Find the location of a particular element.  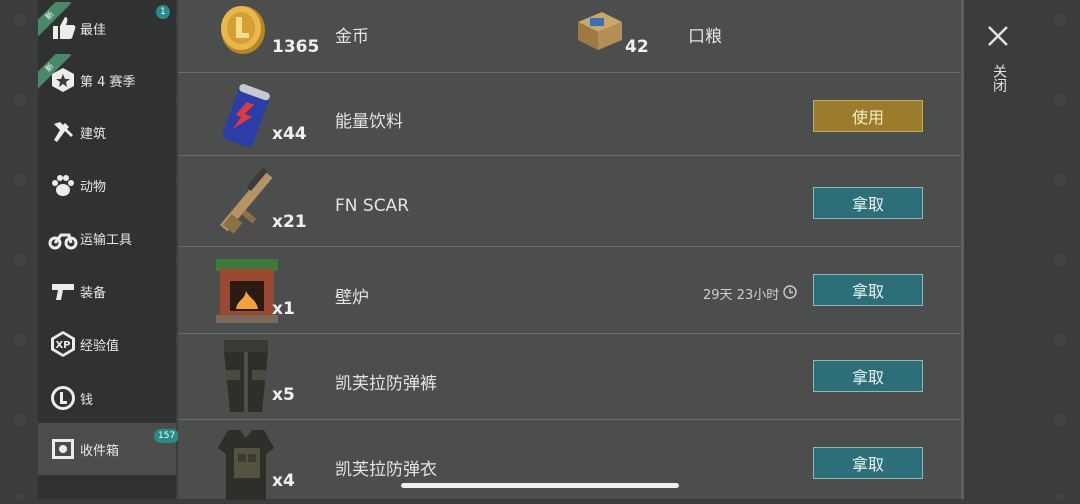

sidebar-item-animals: 动物 is located at coordinates (107, 185).